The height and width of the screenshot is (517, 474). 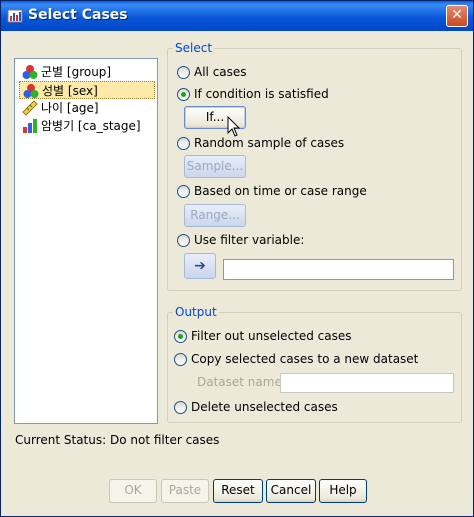 I want to click on reset-button: Reset, so click(x=238, y=491).